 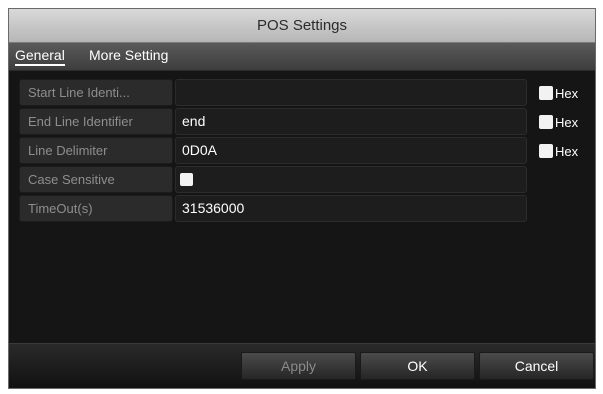 What do you see at coordinates (96, 179) in the screenshot?
I see `case-sensitive-label: Case Sensitive` at bounding box center [96, 179].